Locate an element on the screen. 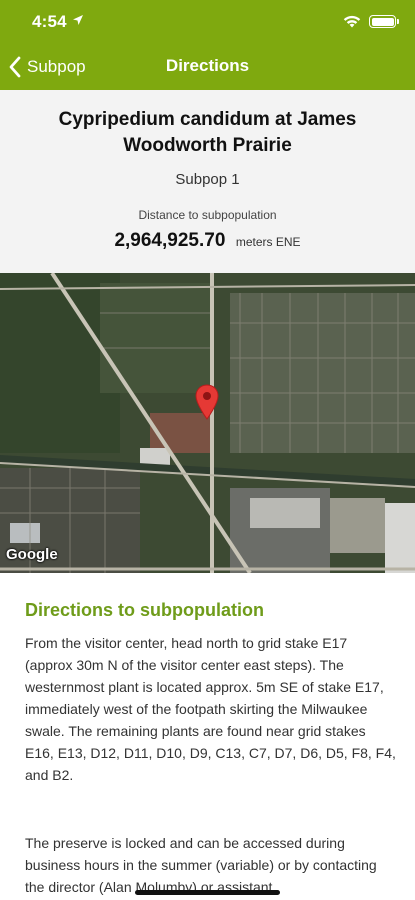 The width and height of the screenshot is (415, 900). distance-readout: 2,964,925.70 meters ENE is located at coordinates (207, 241).